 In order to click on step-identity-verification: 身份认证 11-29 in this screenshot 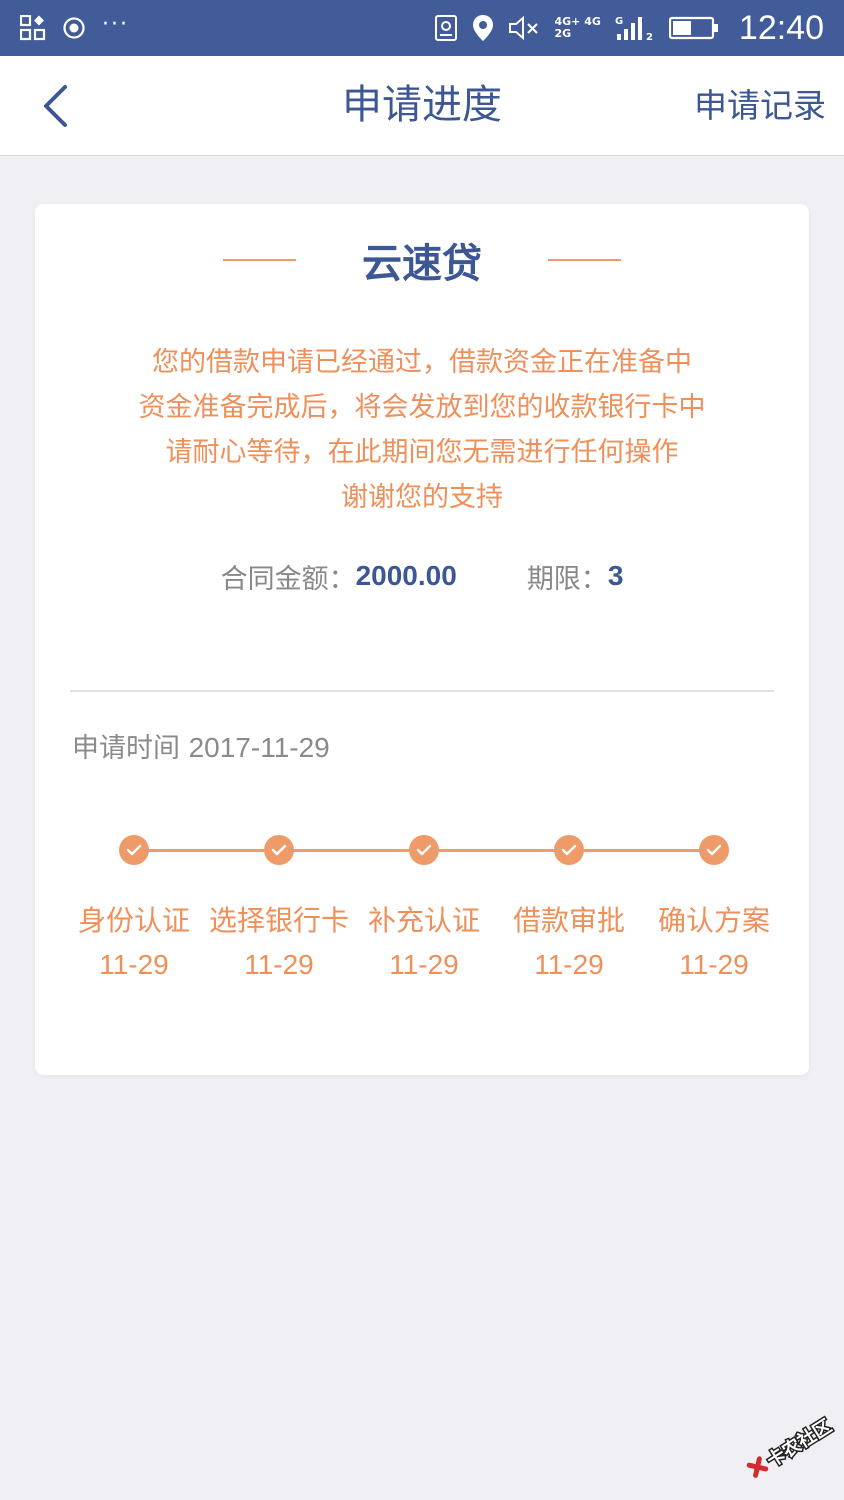, I will do `click(134, 903)`.